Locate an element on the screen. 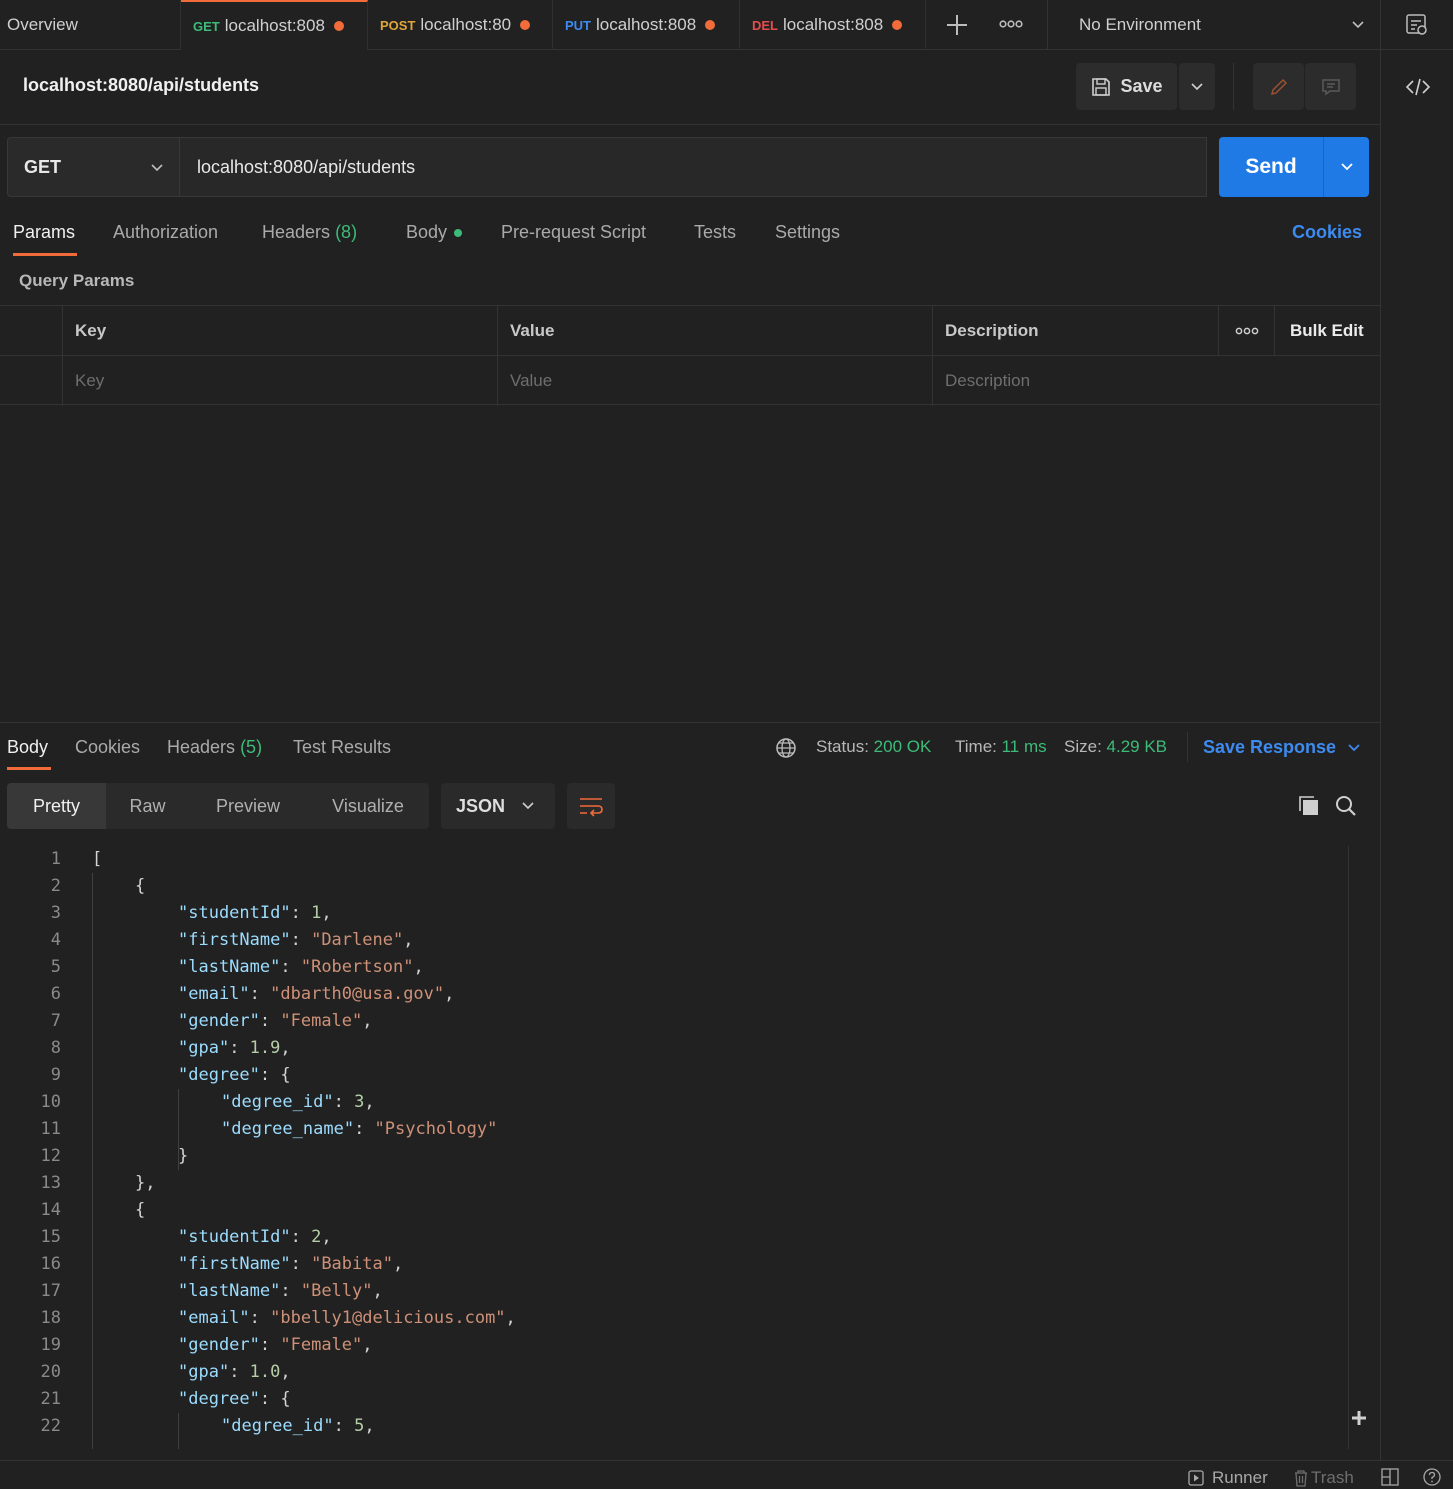  url-input is located at coordinates (693, 167).